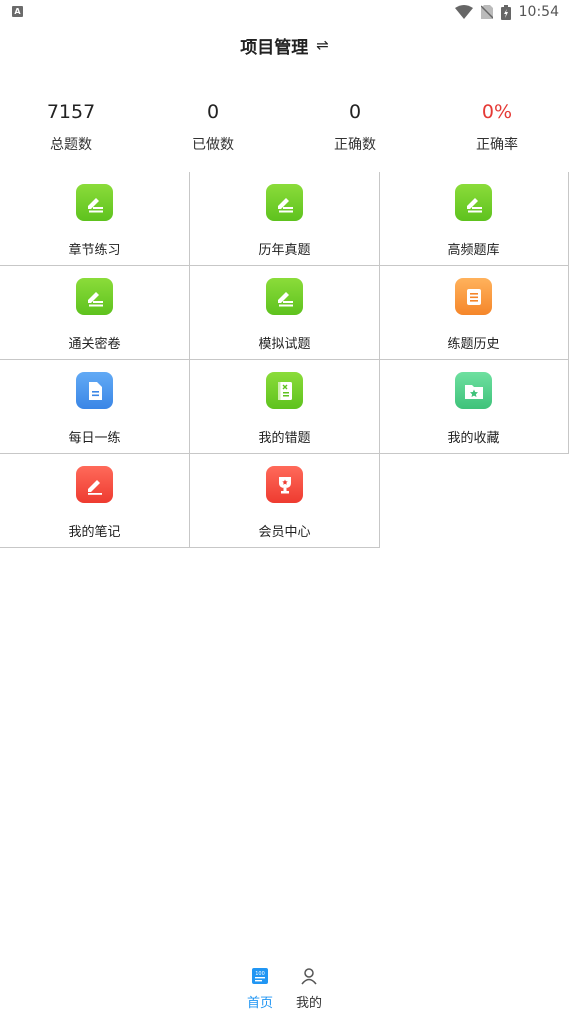 Image resolution: width=569 pixels, height=1013 pixels. I want to click on svg-text: 100, so click(260, 974).